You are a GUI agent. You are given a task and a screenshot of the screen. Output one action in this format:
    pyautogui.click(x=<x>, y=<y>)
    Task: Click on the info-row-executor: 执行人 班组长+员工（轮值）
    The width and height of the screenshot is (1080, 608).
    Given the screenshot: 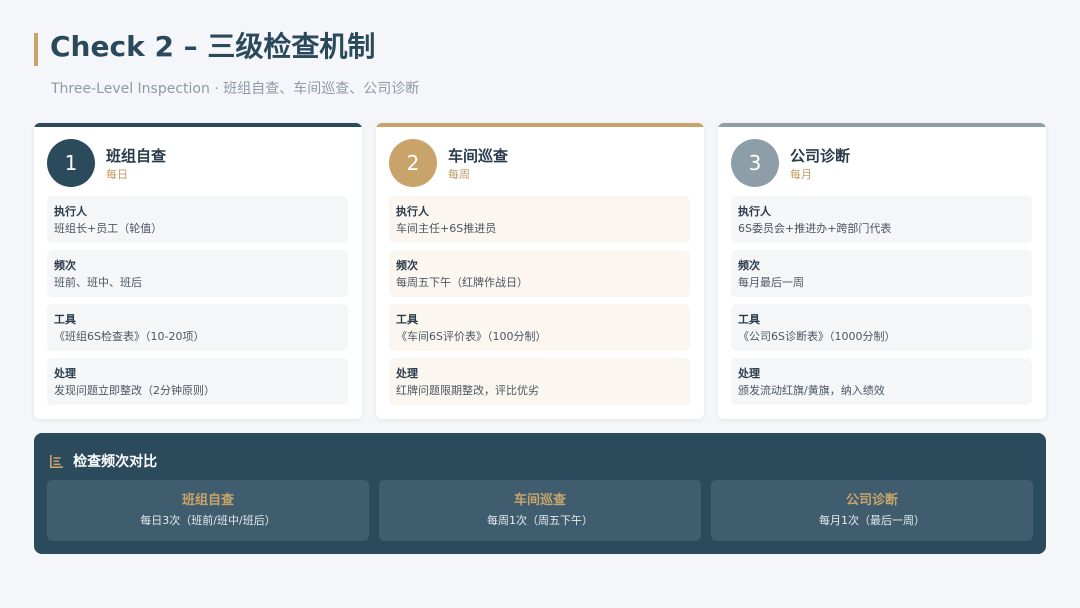 What is the action you would take?
    pyautogui.click(x=197, y=219)
    